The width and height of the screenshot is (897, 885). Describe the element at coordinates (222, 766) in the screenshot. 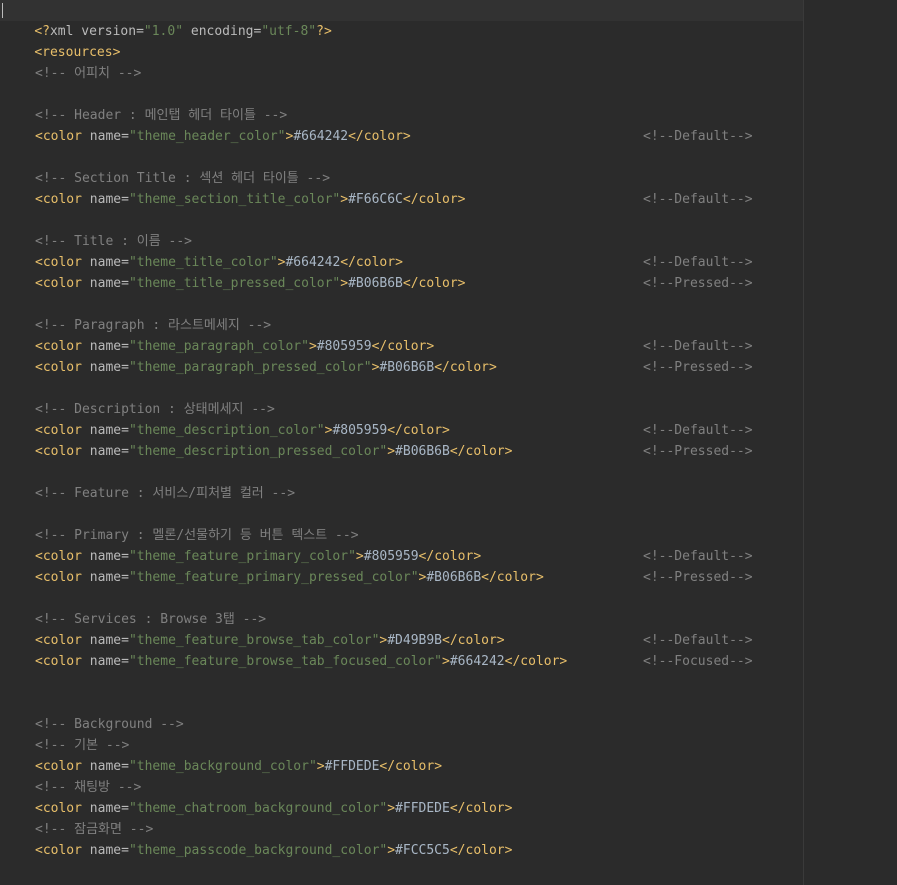

I see `color-name-value: "theme_background_color"` at that location.